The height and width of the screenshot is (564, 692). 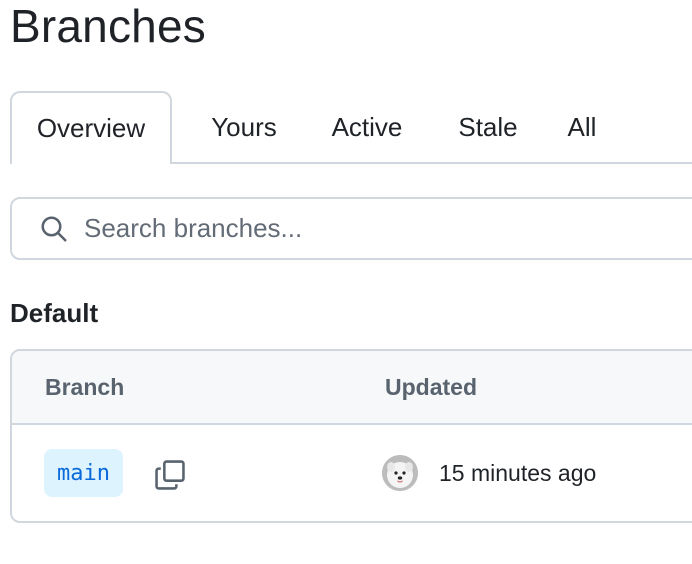 What do you see at coordinates (431, 386) in the screenshot?
I see `column-header-updated: Updated` at bounding box center [431, 386].